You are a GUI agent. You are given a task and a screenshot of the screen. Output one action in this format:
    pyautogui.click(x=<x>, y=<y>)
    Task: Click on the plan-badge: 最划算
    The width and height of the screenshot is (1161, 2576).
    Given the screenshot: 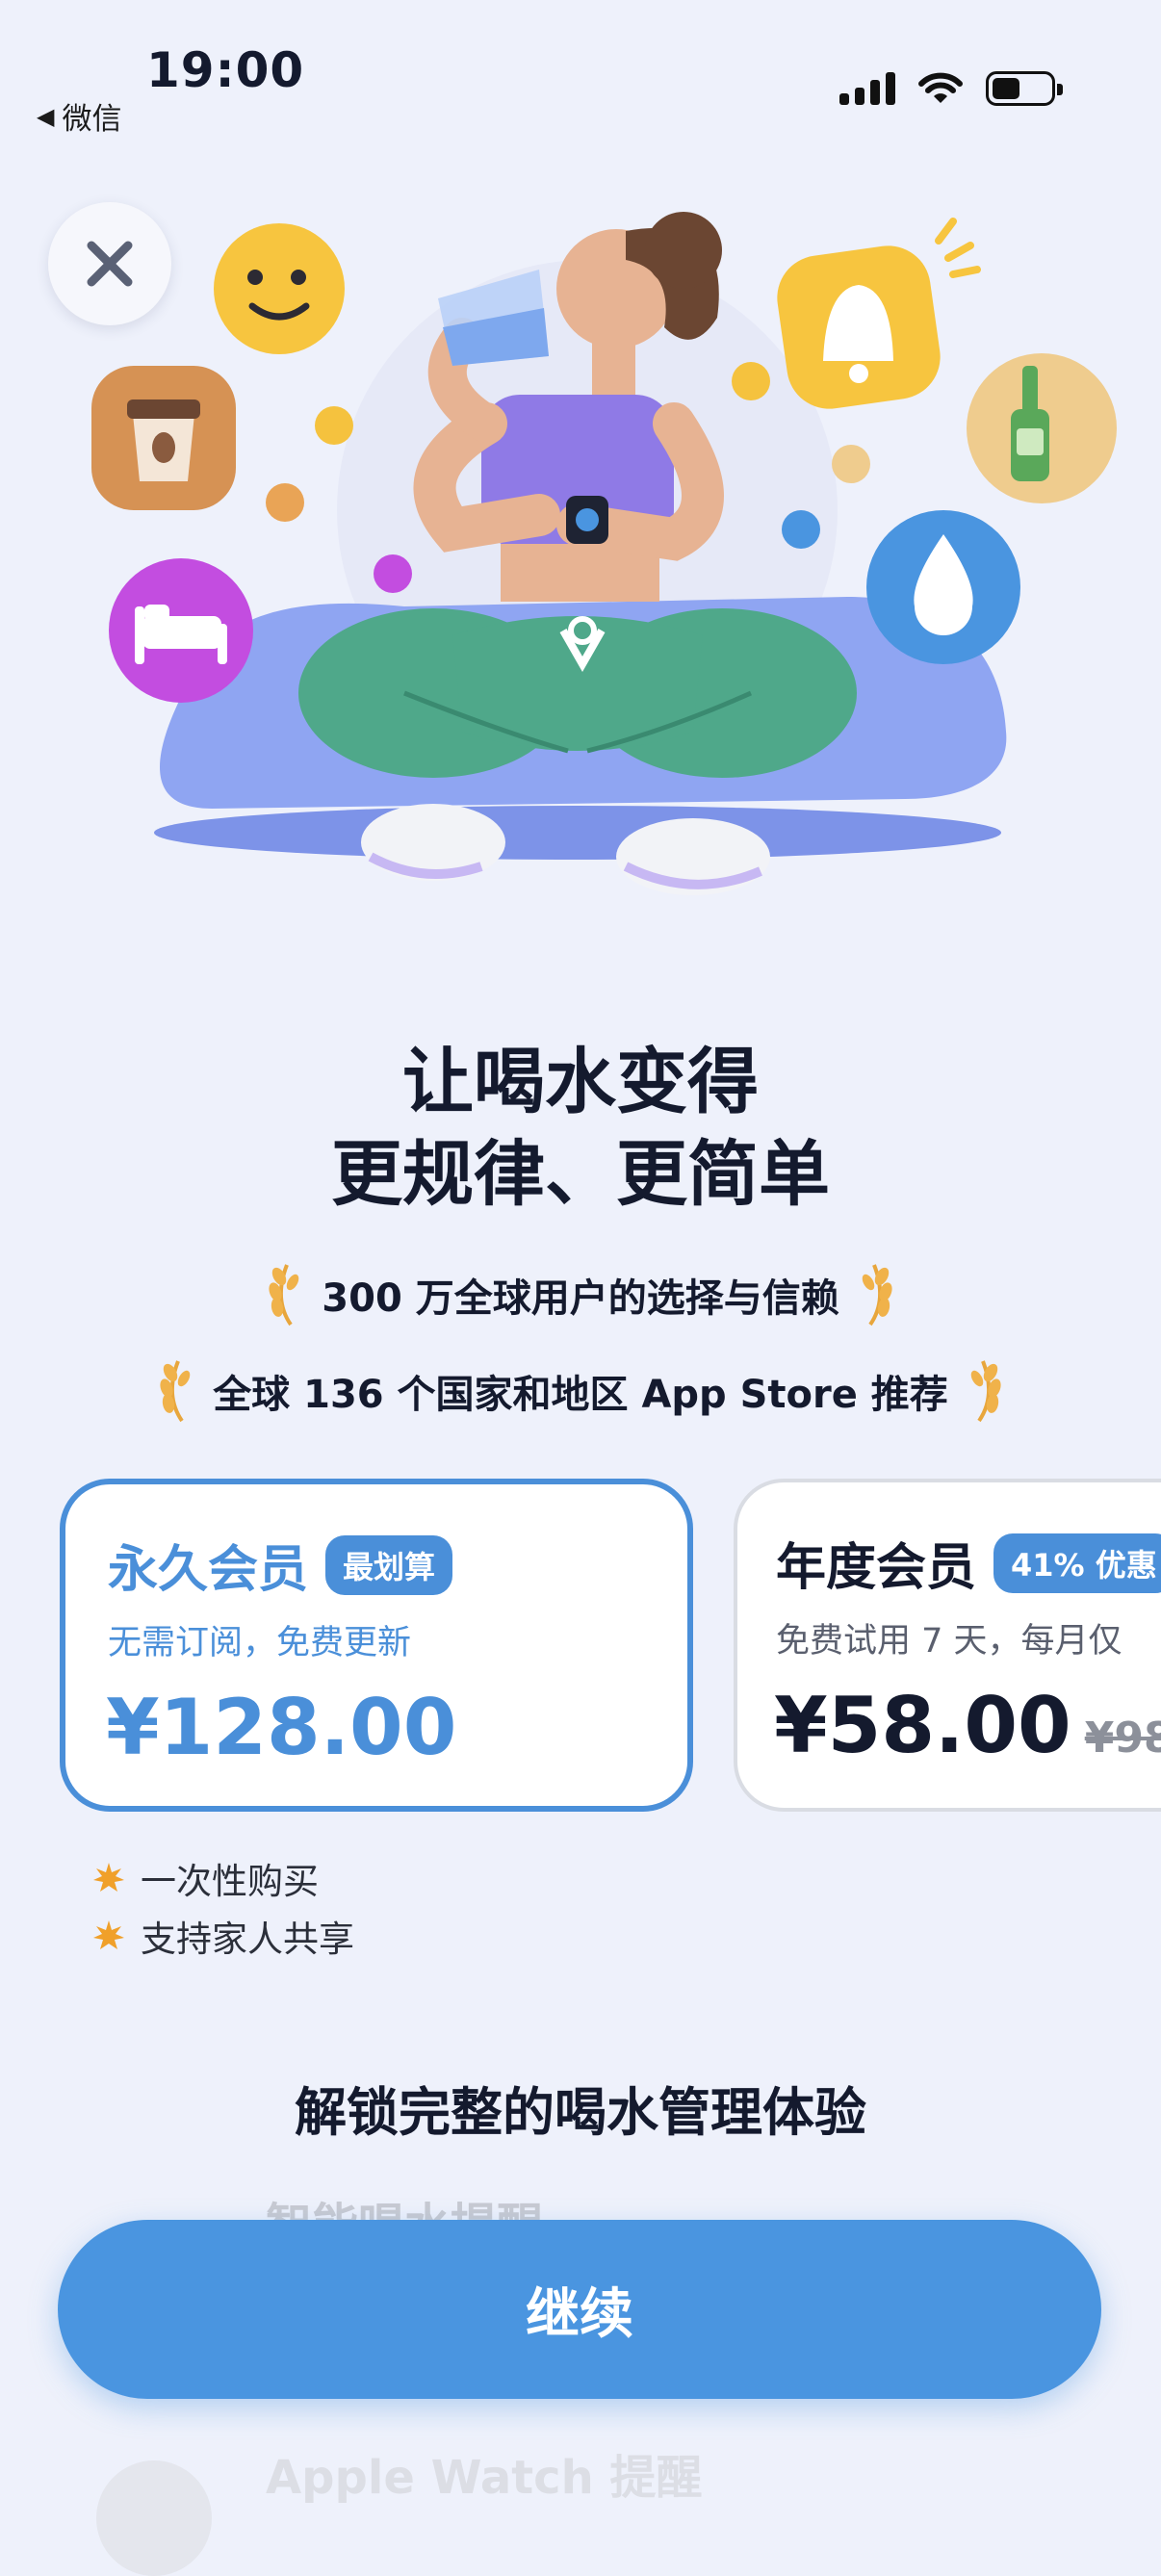 What is the action you would take?
    pyautogui.click(x=389, y=1565)
    